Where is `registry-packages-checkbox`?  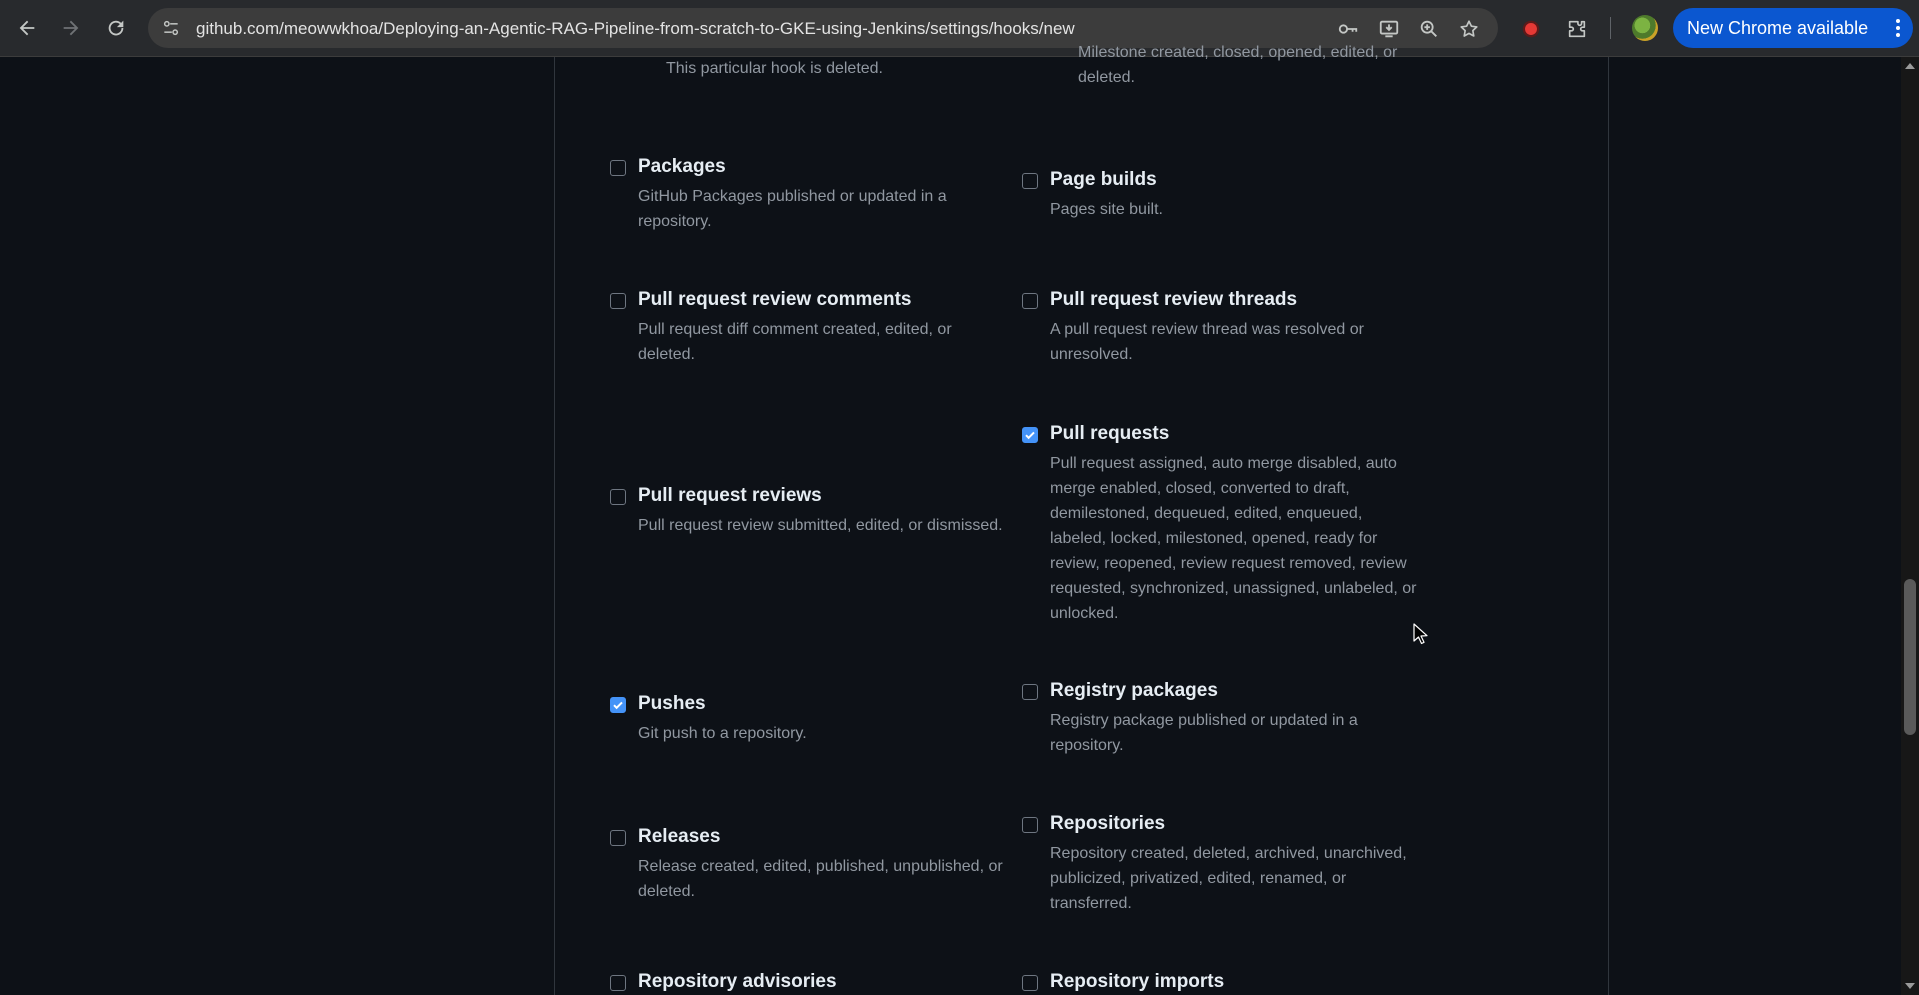
registry-packages-checkbox is located at coordinates (1030, 692).